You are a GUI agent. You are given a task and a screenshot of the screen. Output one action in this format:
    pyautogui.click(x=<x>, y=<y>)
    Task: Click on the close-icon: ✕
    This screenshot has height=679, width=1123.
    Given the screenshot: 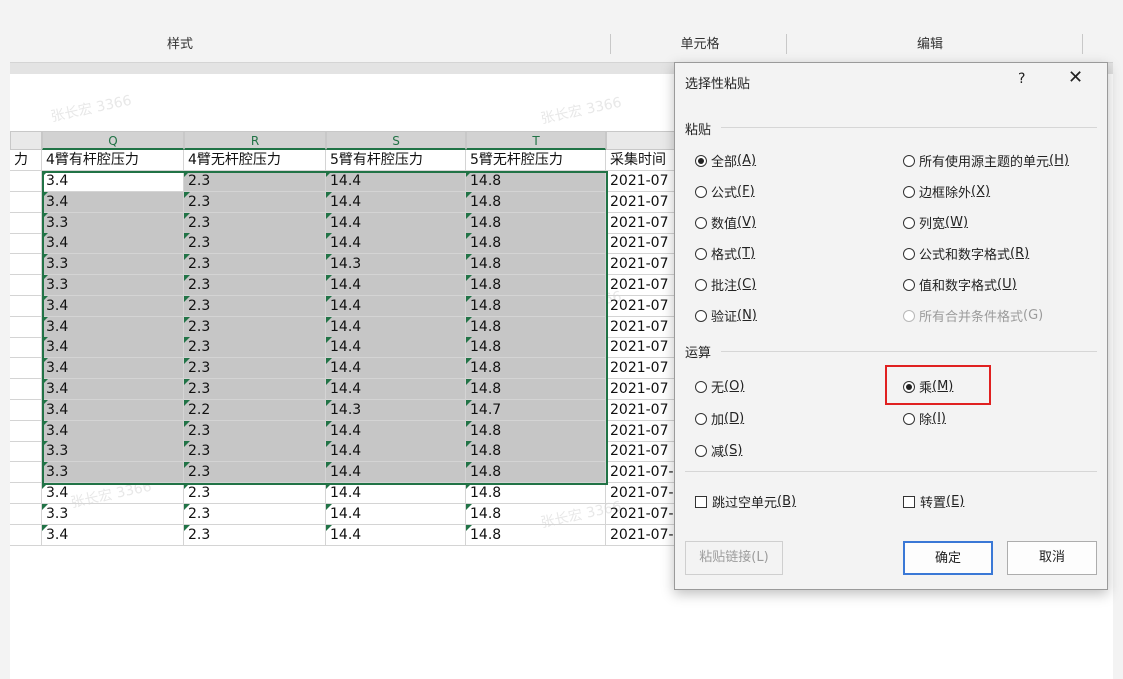 What is the action you would take?
    pyautogui.click(x=1075, y=77)
    